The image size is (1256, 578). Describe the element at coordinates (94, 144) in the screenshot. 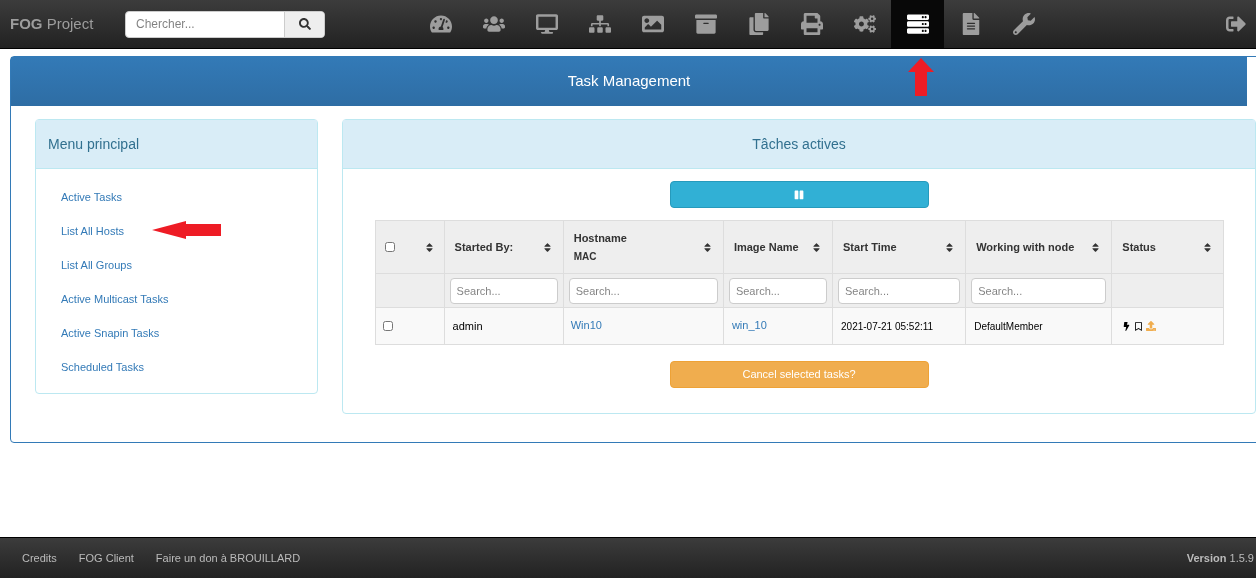

I see `menu-title: Menu principal` at that location.